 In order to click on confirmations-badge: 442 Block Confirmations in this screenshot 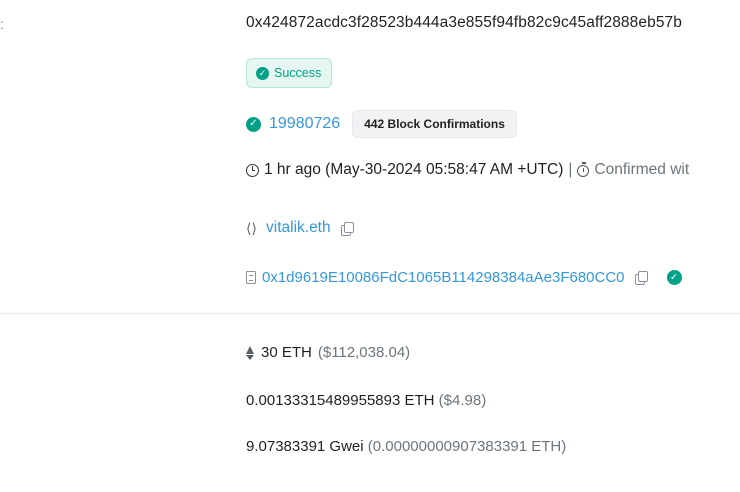, I will do `click(434, 124)`.